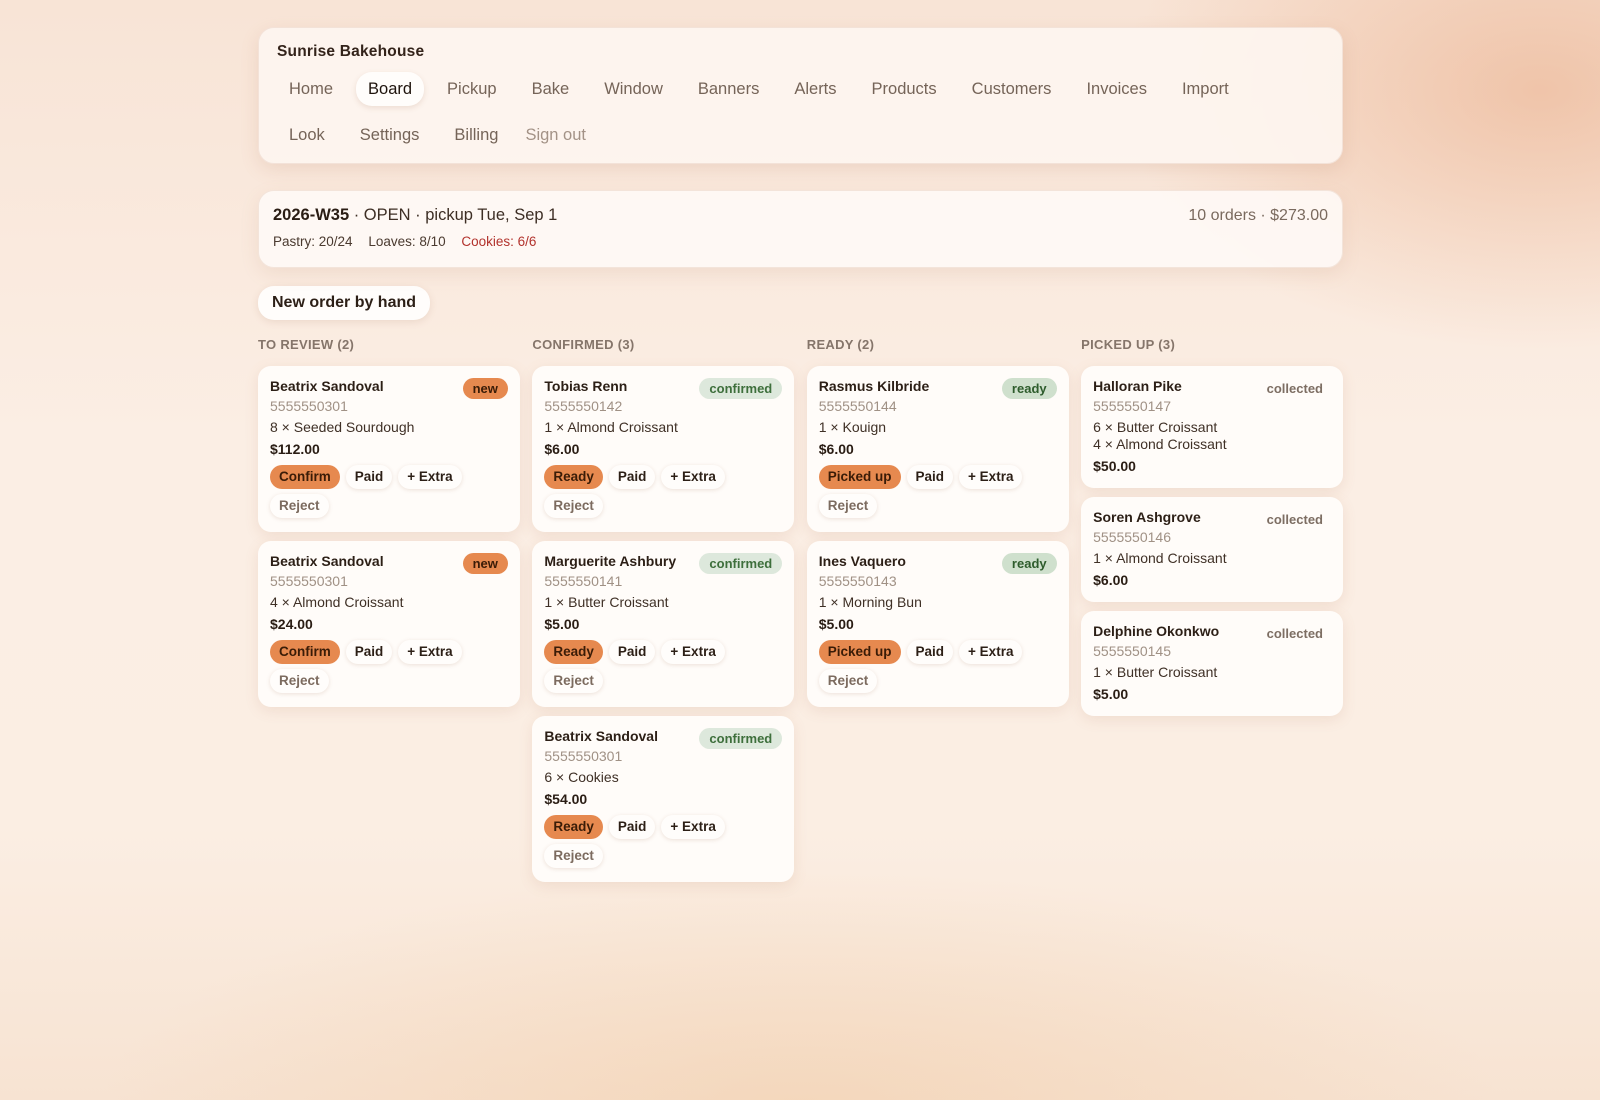 The height and width of the screenshot is (1100, 1600). I want to click on nav-home: Home, so click(311, 89).